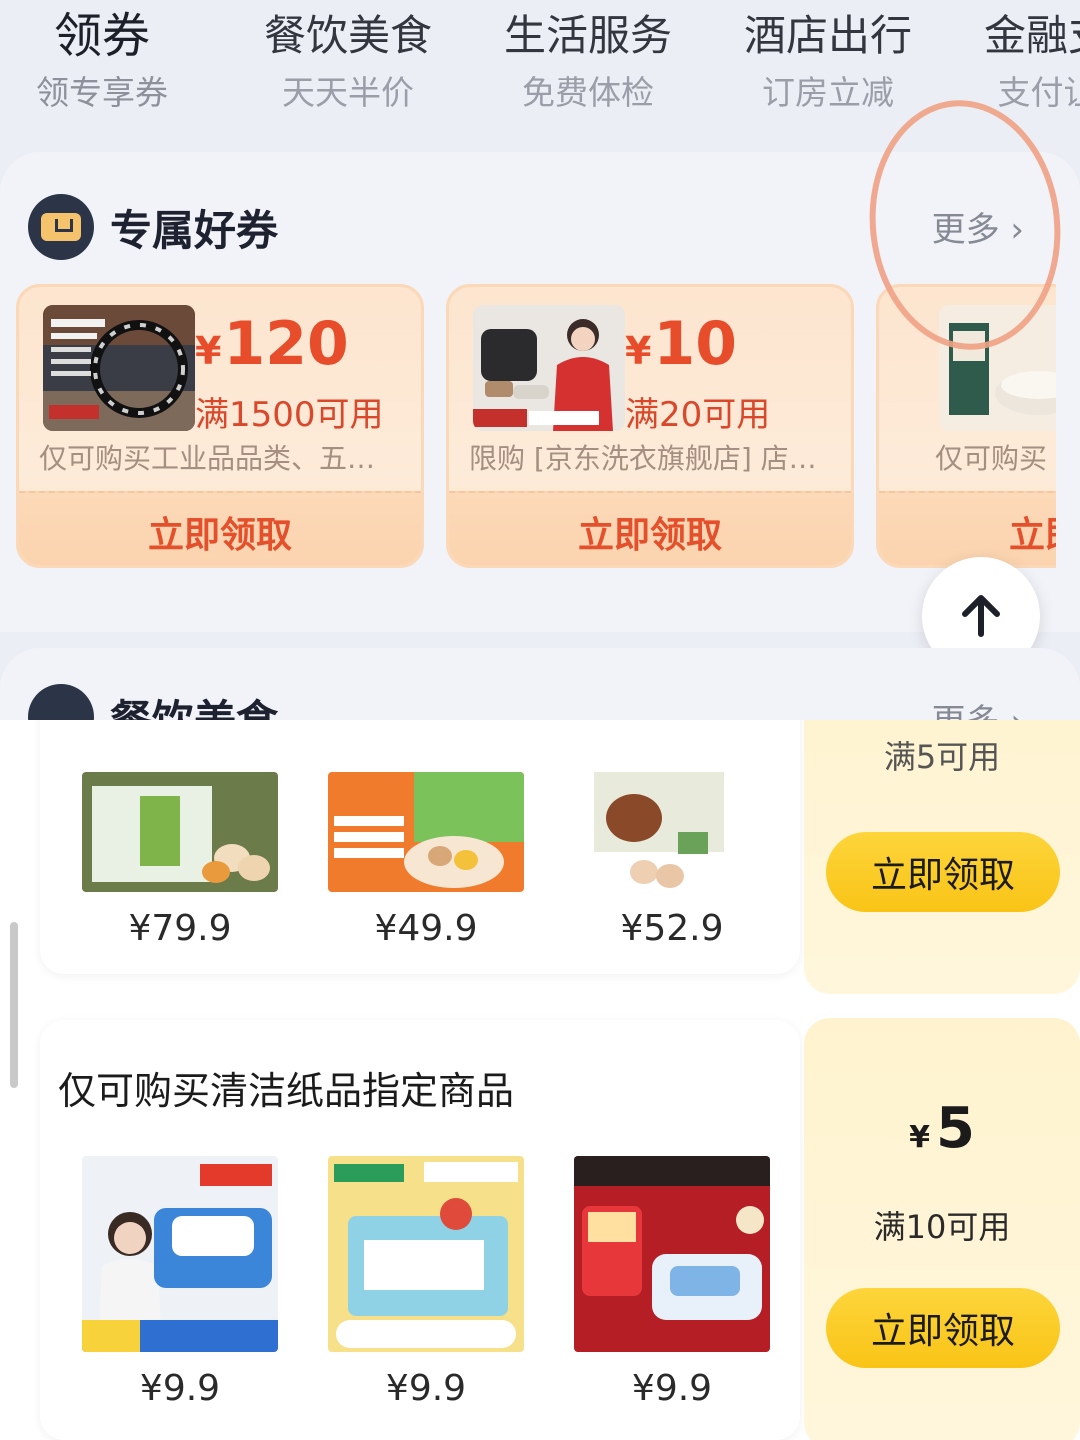 This screenshot has height=1440, width=1080. What do you see at coordinates (967, 528) in the screenshot?
I see `claim-button: 立即` at bounding box center [967, 528].